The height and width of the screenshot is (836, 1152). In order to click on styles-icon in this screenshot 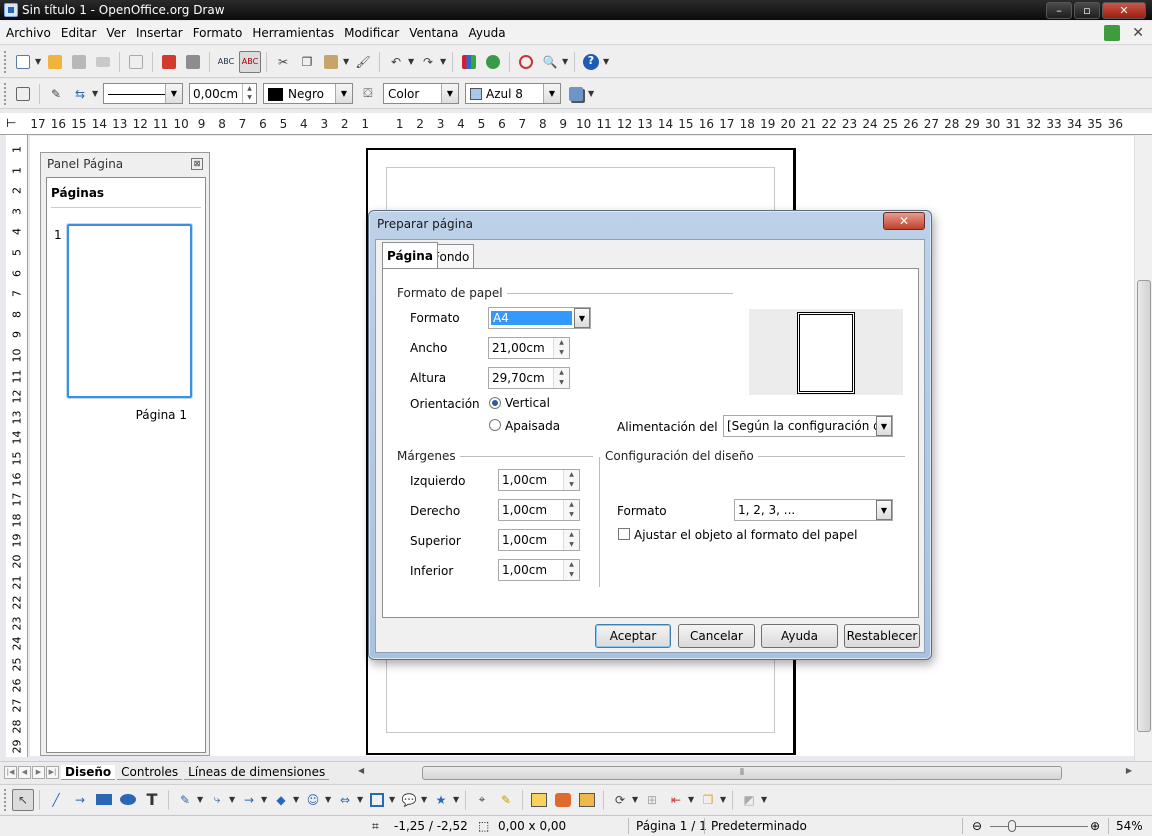, I will do `click(23, 94)`.